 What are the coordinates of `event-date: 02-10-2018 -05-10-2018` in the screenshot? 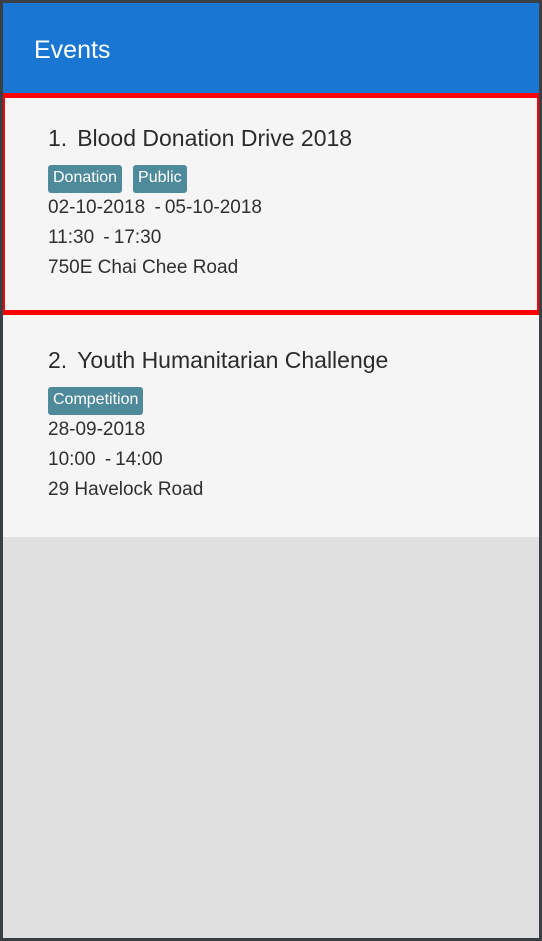 It's located at (155, 207).